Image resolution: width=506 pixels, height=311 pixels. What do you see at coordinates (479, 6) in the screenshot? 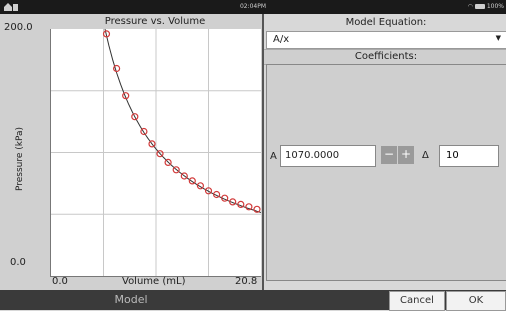
I see `battery-icon` at bounding box center [479, 6].